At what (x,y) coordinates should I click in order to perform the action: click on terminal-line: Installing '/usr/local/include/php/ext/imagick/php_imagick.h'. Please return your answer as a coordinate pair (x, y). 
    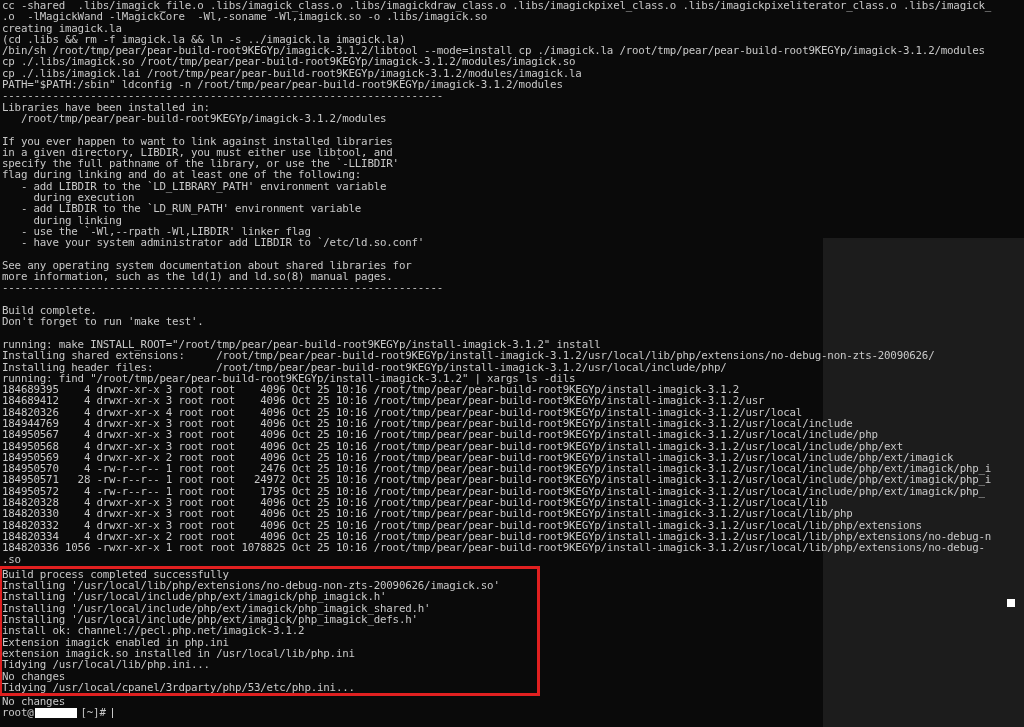
    Looking at the image, I should click on (194, 597).